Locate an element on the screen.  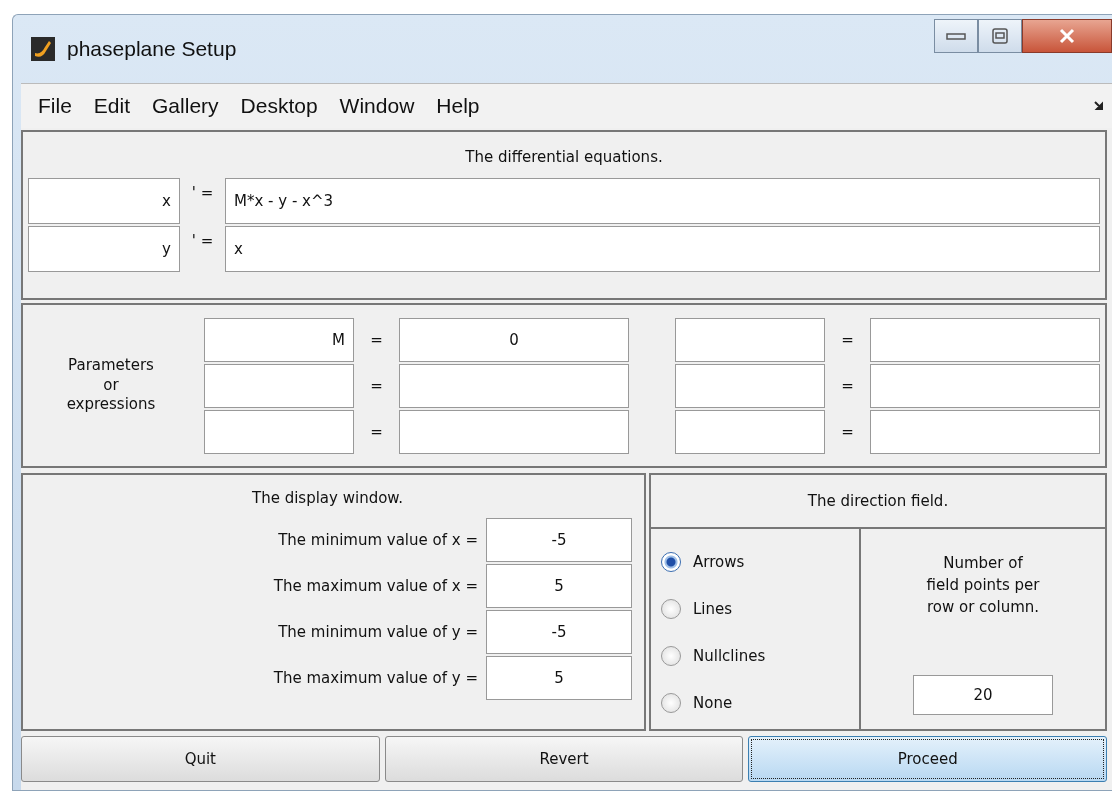
radio-option: None is located at coordinates (760, 702).